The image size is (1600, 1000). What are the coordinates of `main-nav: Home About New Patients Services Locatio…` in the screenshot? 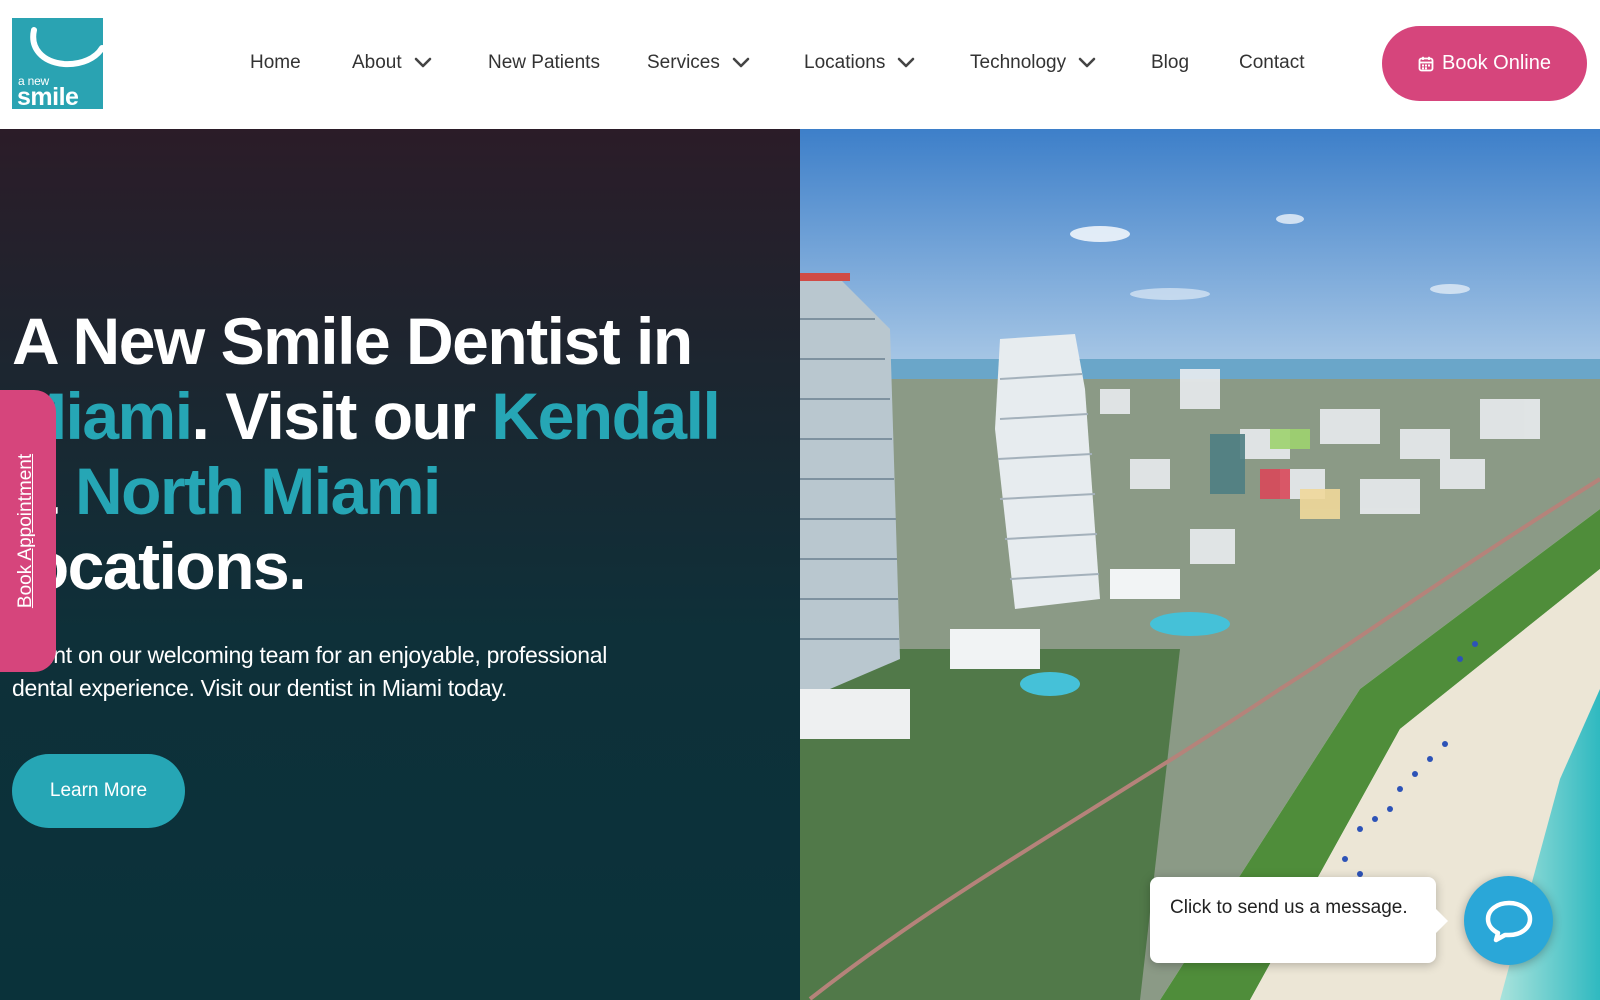 It's located at (670, 64).